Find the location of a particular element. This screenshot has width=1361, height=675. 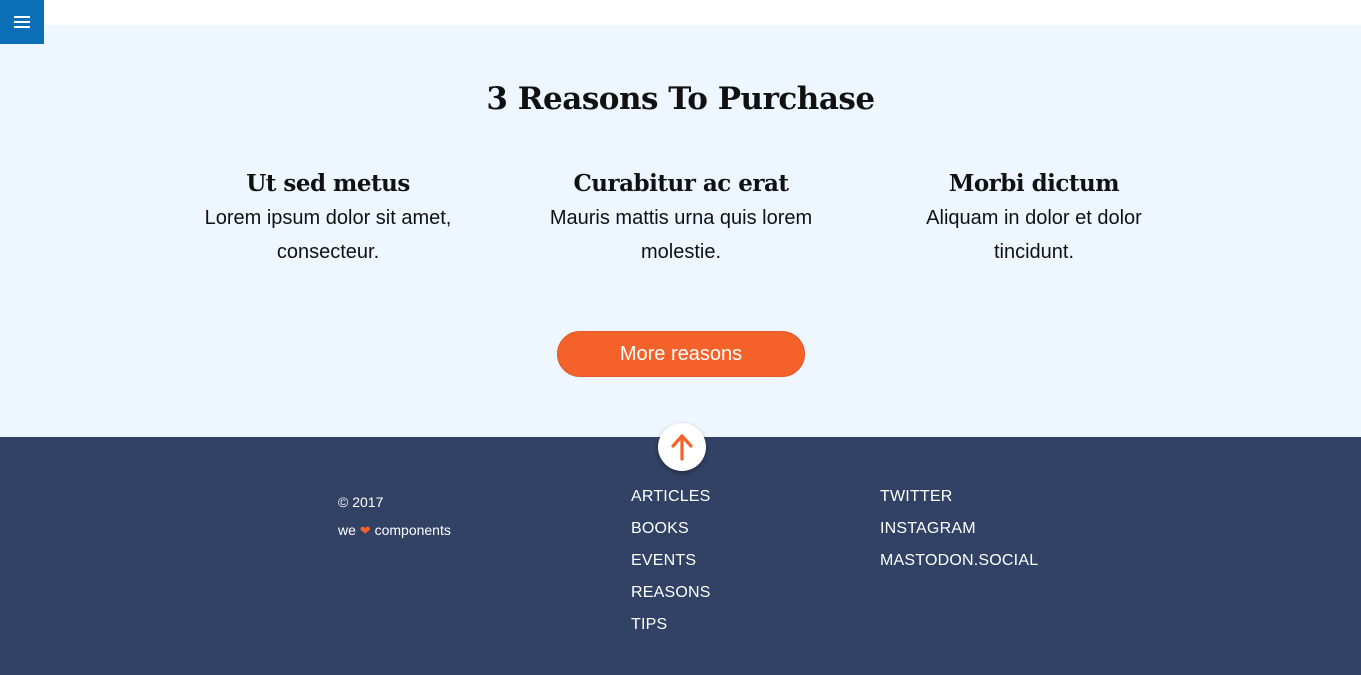

more-reasons-button: More reasons is located at coordinates (681, 354).